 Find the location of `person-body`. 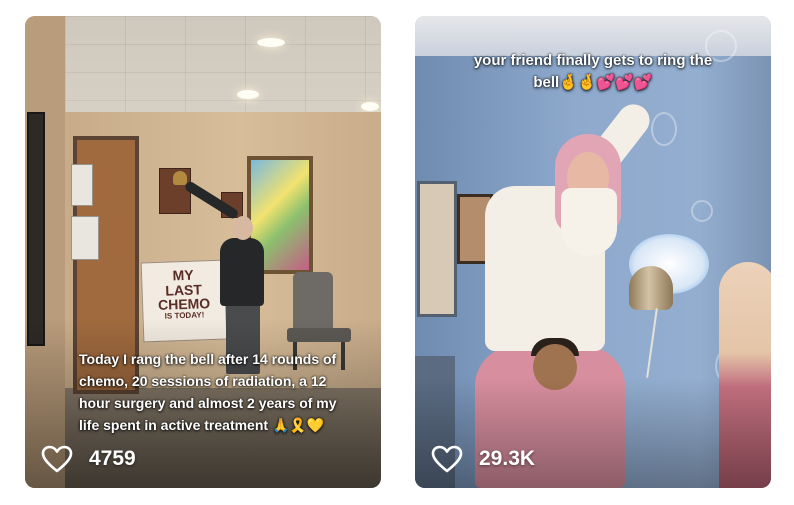

person-body is located at coordinates (242, 272).